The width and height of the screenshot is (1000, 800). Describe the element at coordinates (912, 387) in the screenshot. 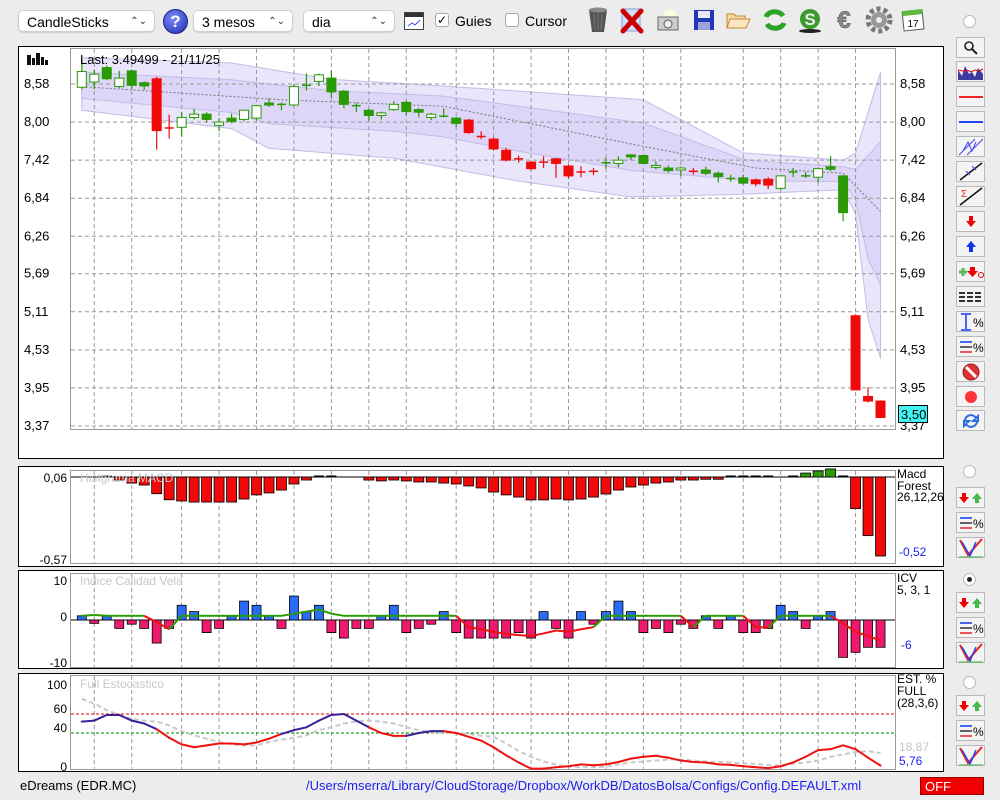

I see `price-tick-right: 3,95` at that location.